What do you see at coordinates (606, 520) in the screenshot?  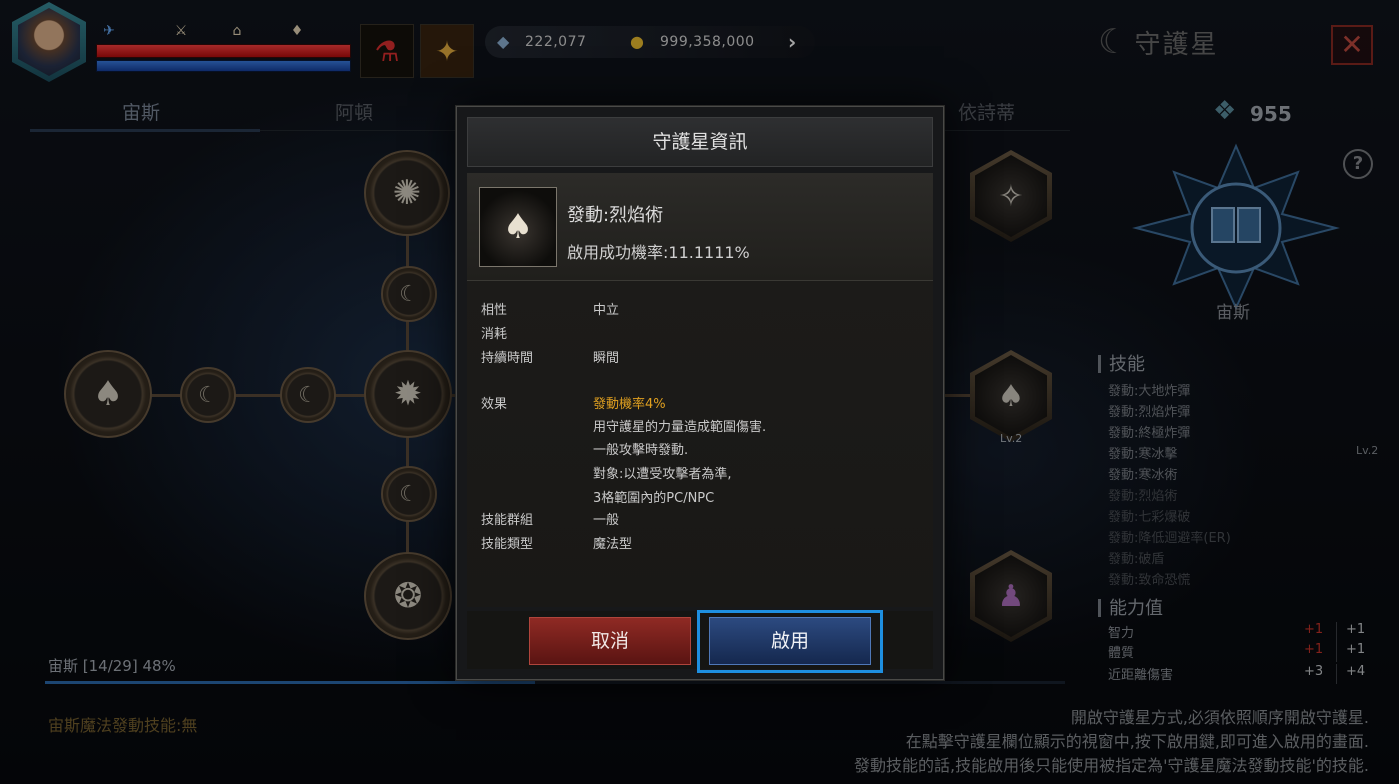 I see `skill-group-value: 一般` at bounding box center [606, 520].